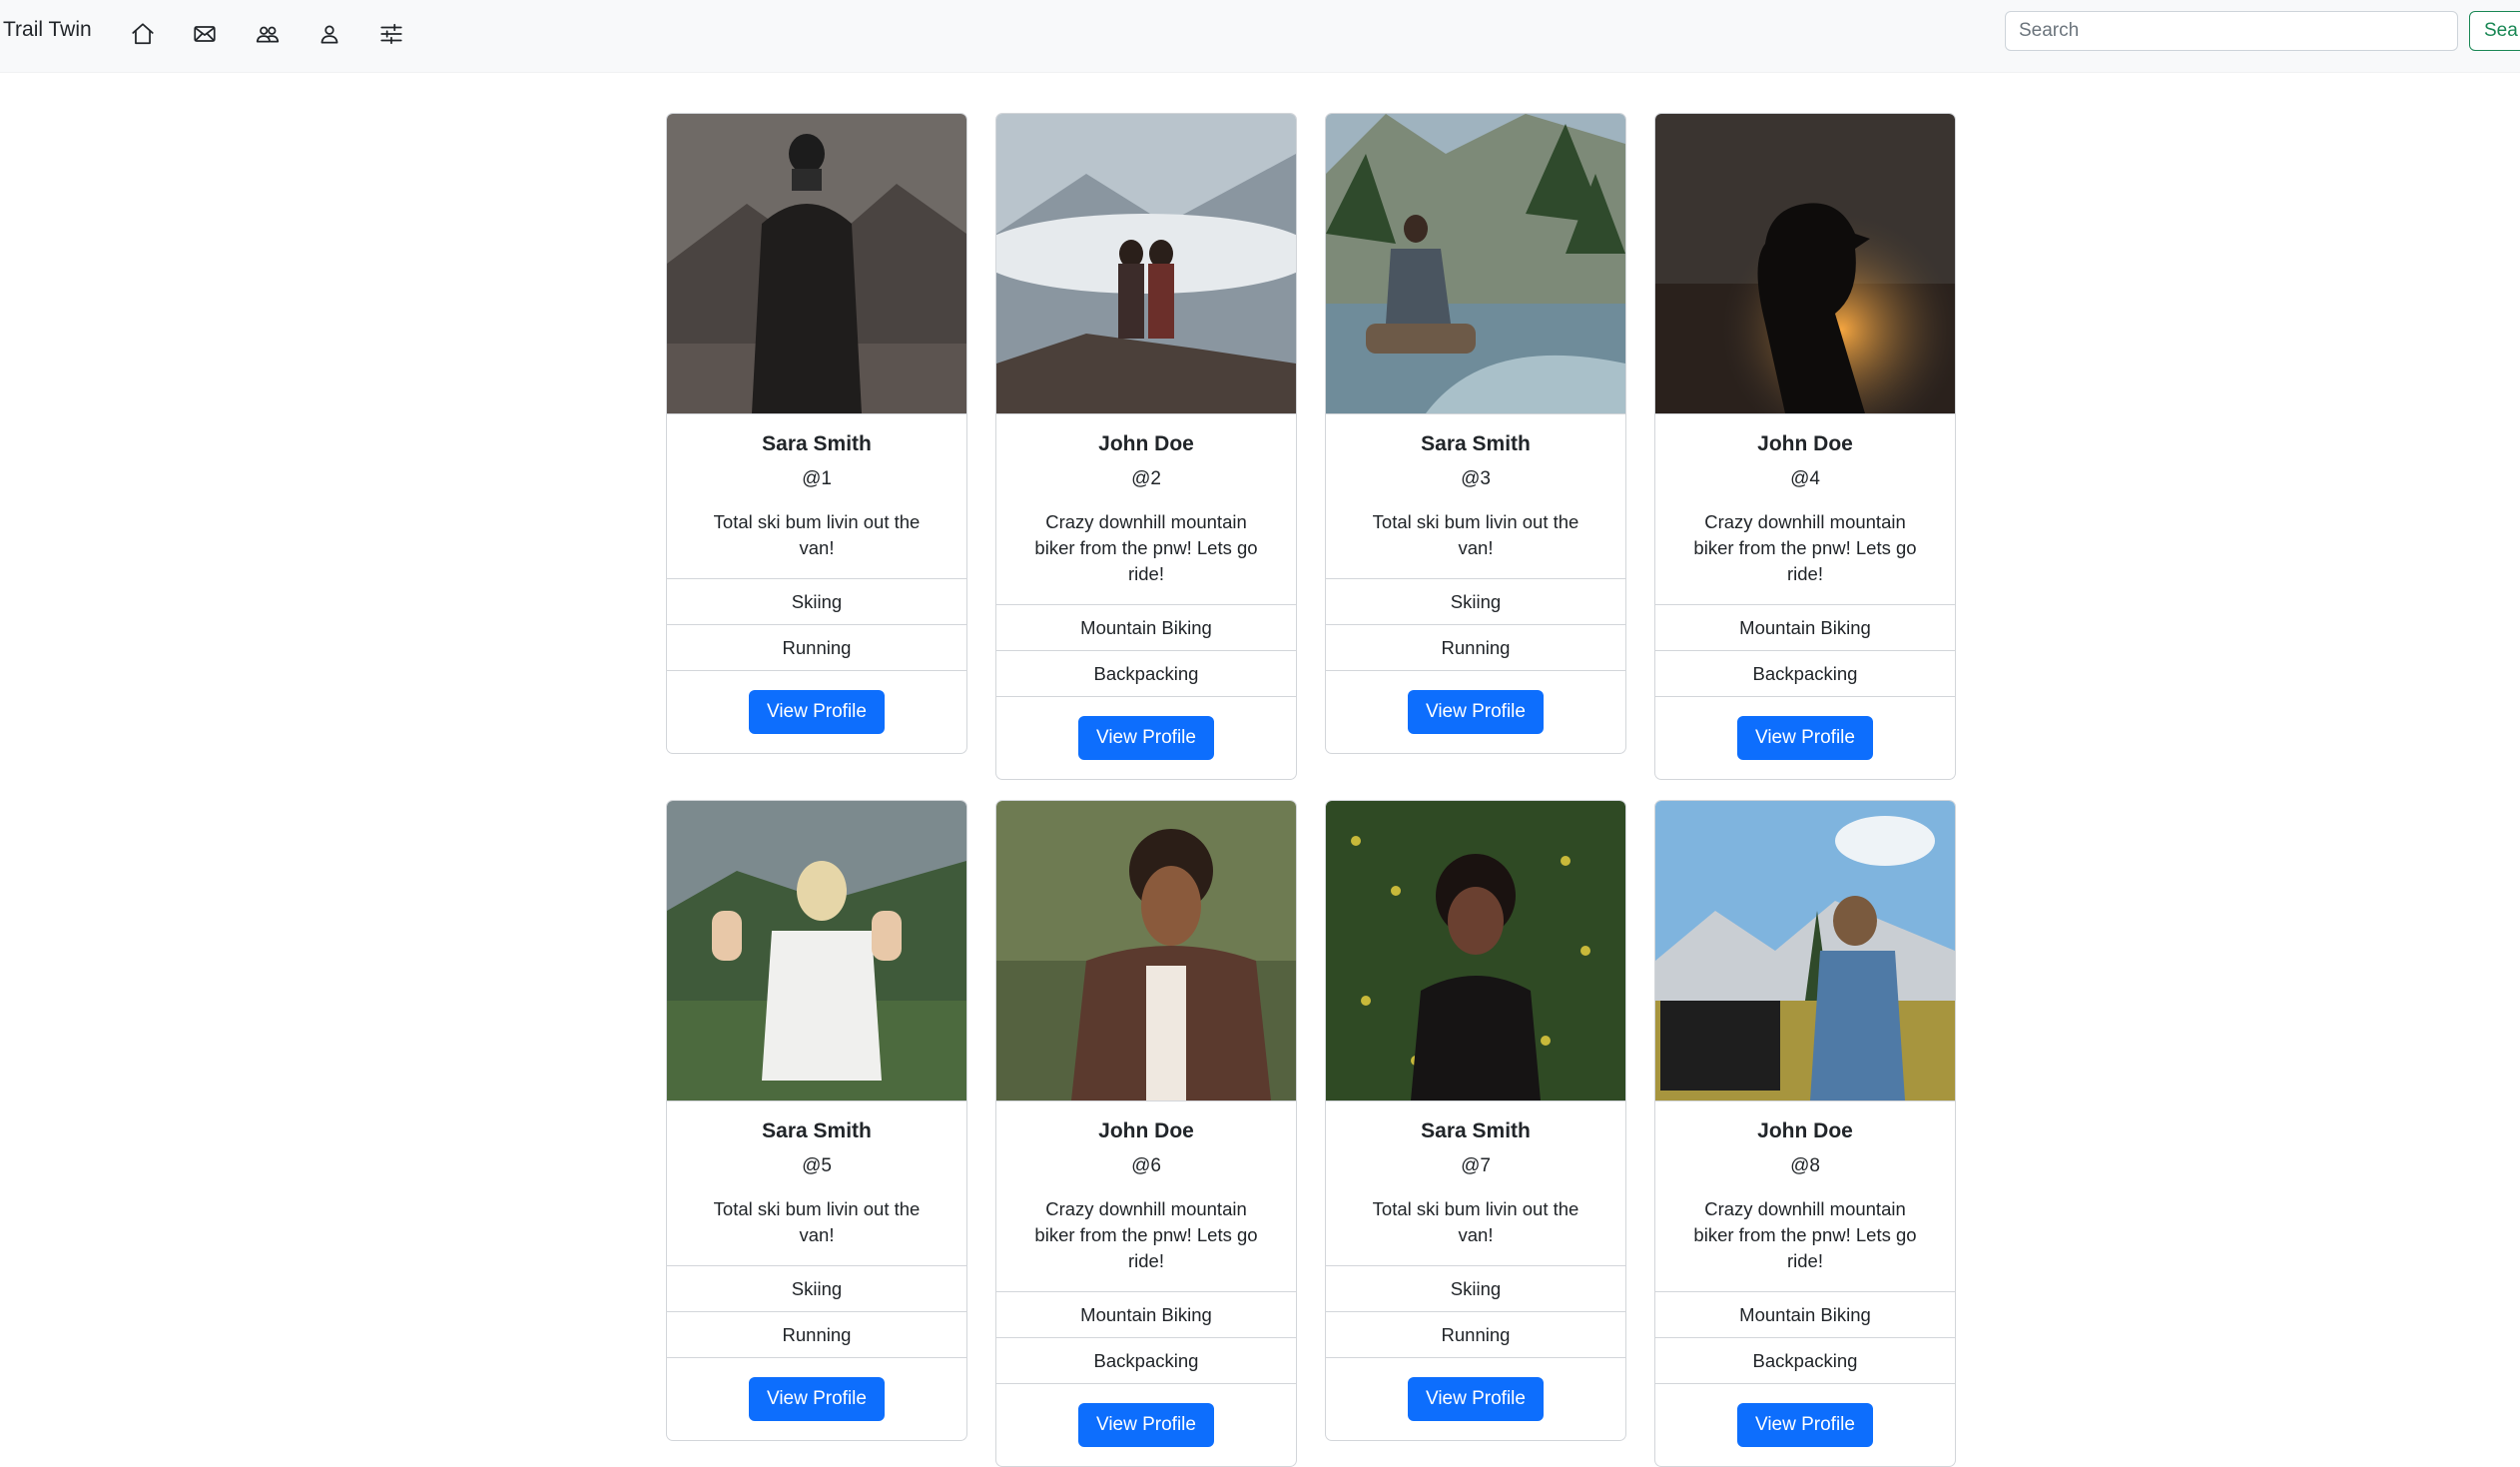 Image resolution: width=2520 pixels, height=1467 pixels. What do you see at coordinates (1476, 1165) in the screenshot?
I see `profile-handle: @7` at bounding box center [1476, 1165].